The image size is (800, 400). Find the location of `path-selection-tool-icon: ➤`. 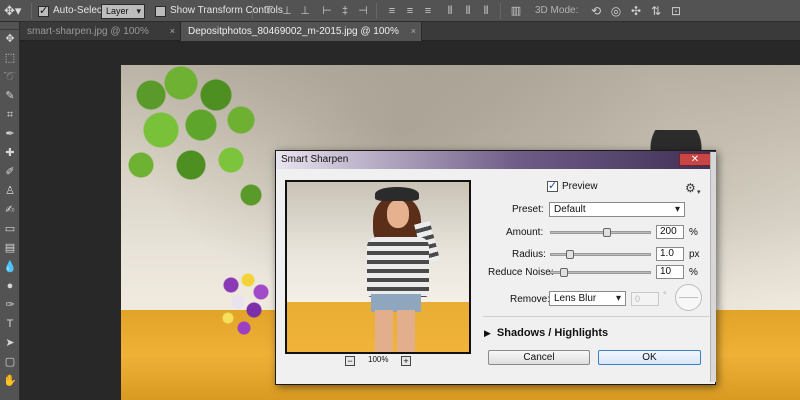

path-selection-tool-icon: ➤ is located at coordinates (10, 343).